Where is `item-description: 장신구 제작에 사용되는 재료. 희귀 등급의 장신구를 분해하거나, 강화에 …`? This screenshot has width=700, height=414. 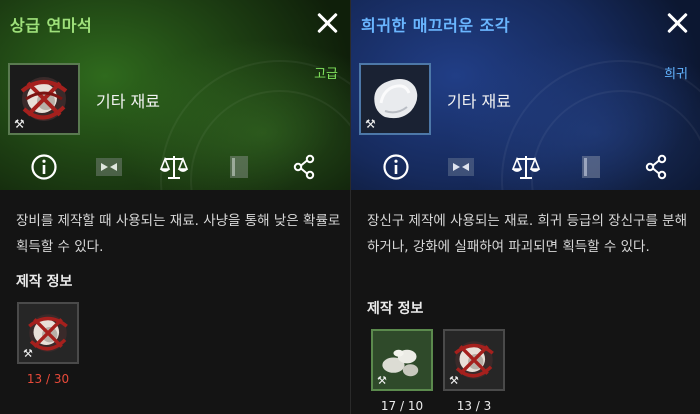 item-description: 장신구 제작에 사용되는 재료. 희귀 등급의 장신구를 분해하거나, 강화에 … is located at coordinates (527, 234).